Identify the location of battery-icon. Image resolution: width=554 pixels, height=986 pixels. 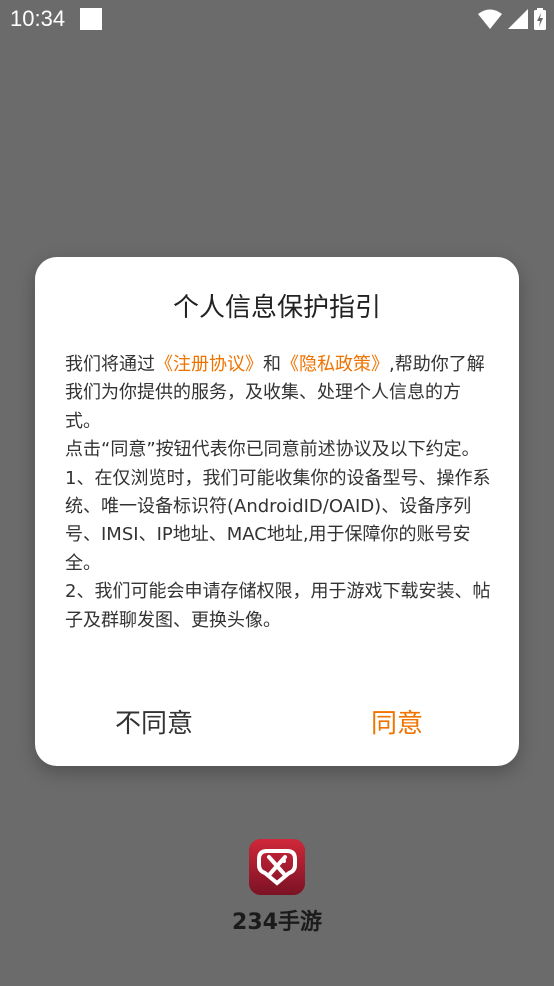
(540, 19).